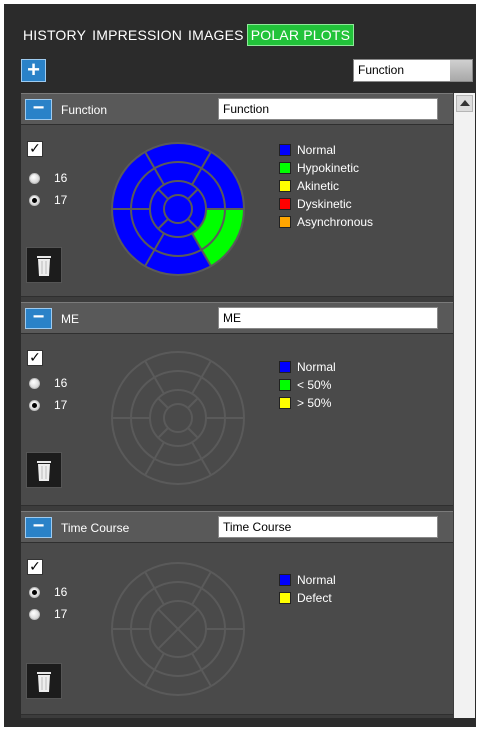  I want to click on report-tabs: HISTORY IMPRESSION IMAGES POLAR PLOTS, so click(187, 35).